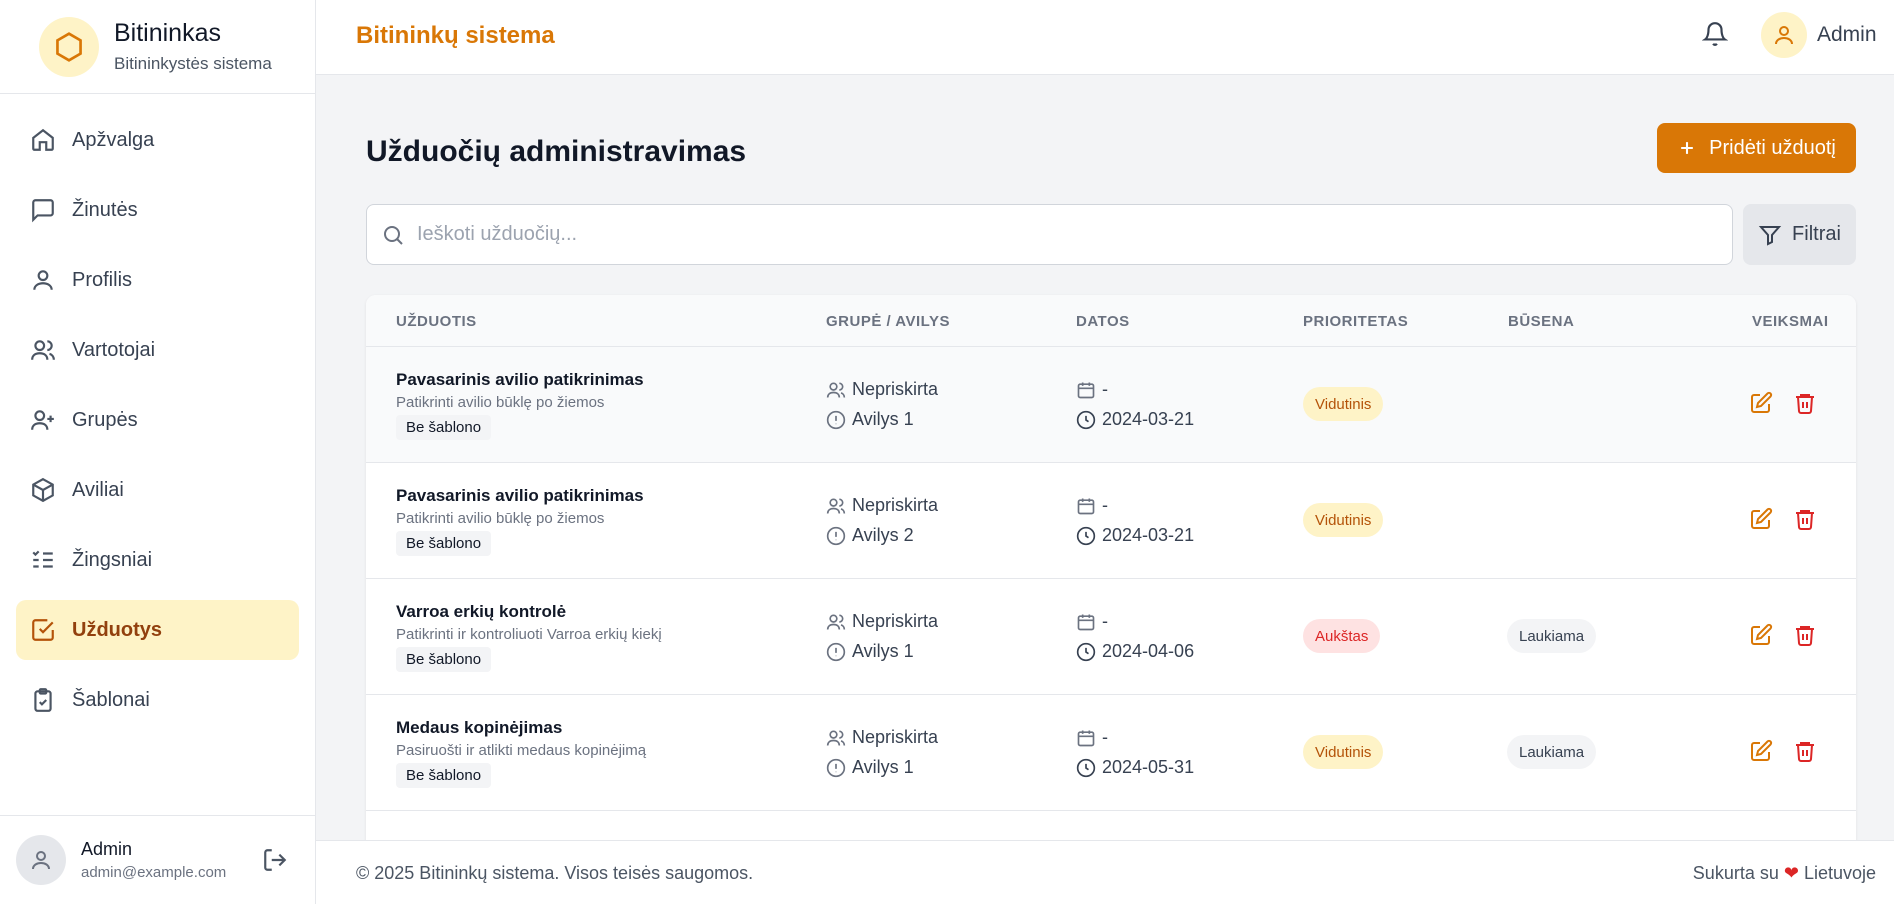  I want to click on sidebar-item-label: Žingsniai, so click(112, 559).